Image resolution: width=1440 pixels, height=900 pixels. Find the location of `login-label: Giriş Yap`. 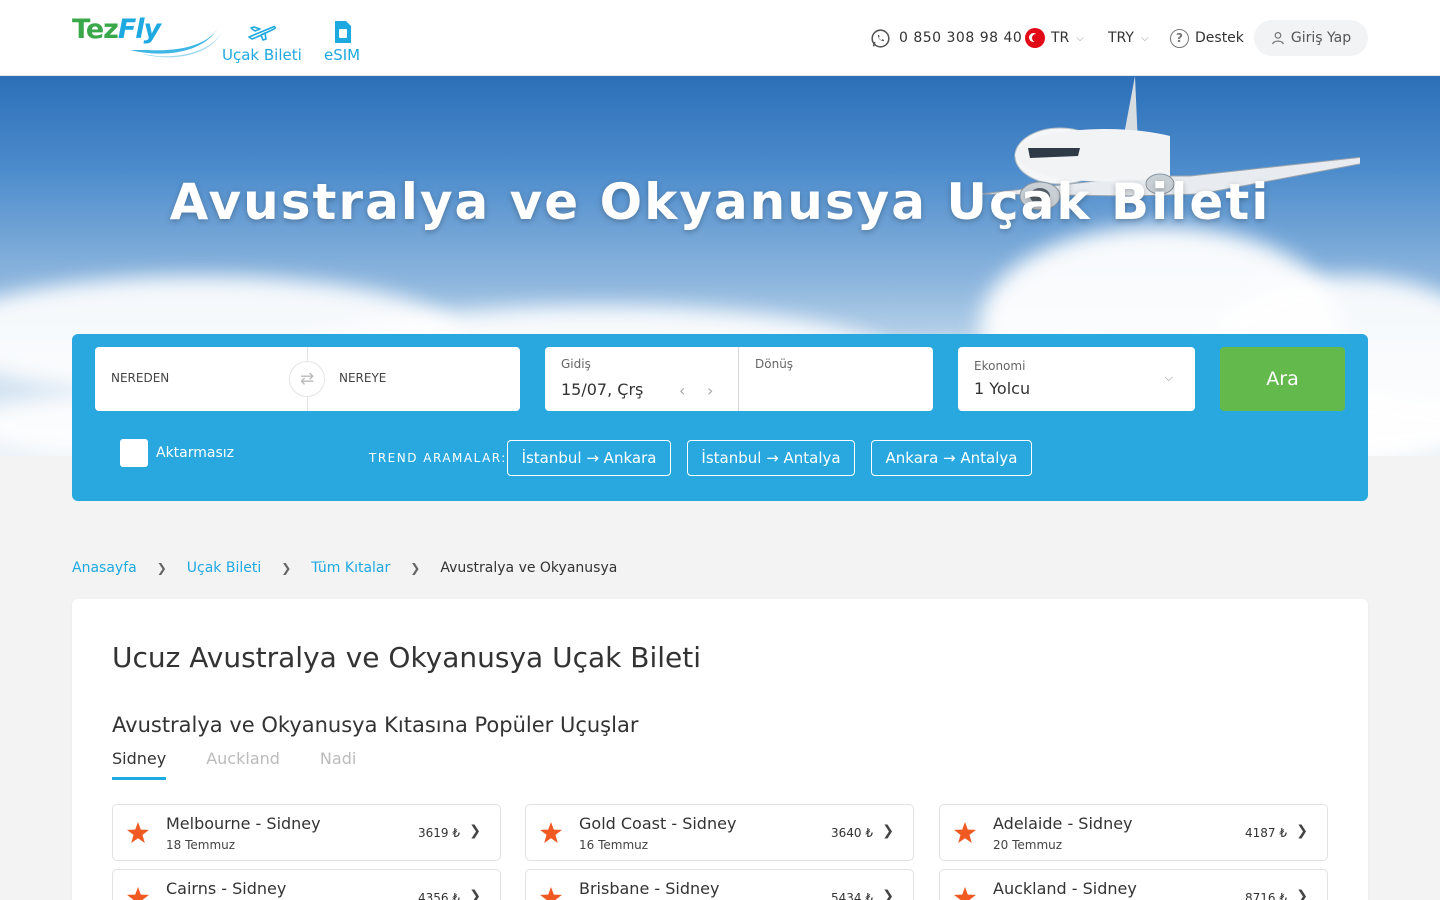

login-label: Giriş Yap is located at coordinates (1321, 38).